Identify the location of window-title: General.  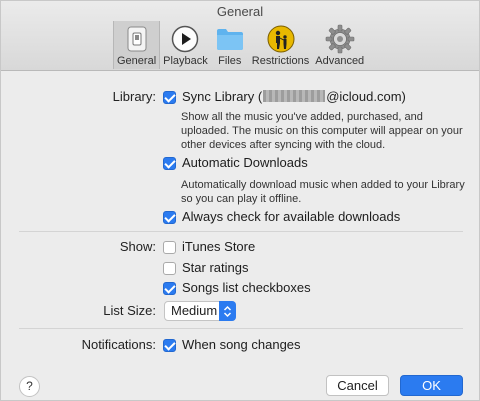
(240, 11).